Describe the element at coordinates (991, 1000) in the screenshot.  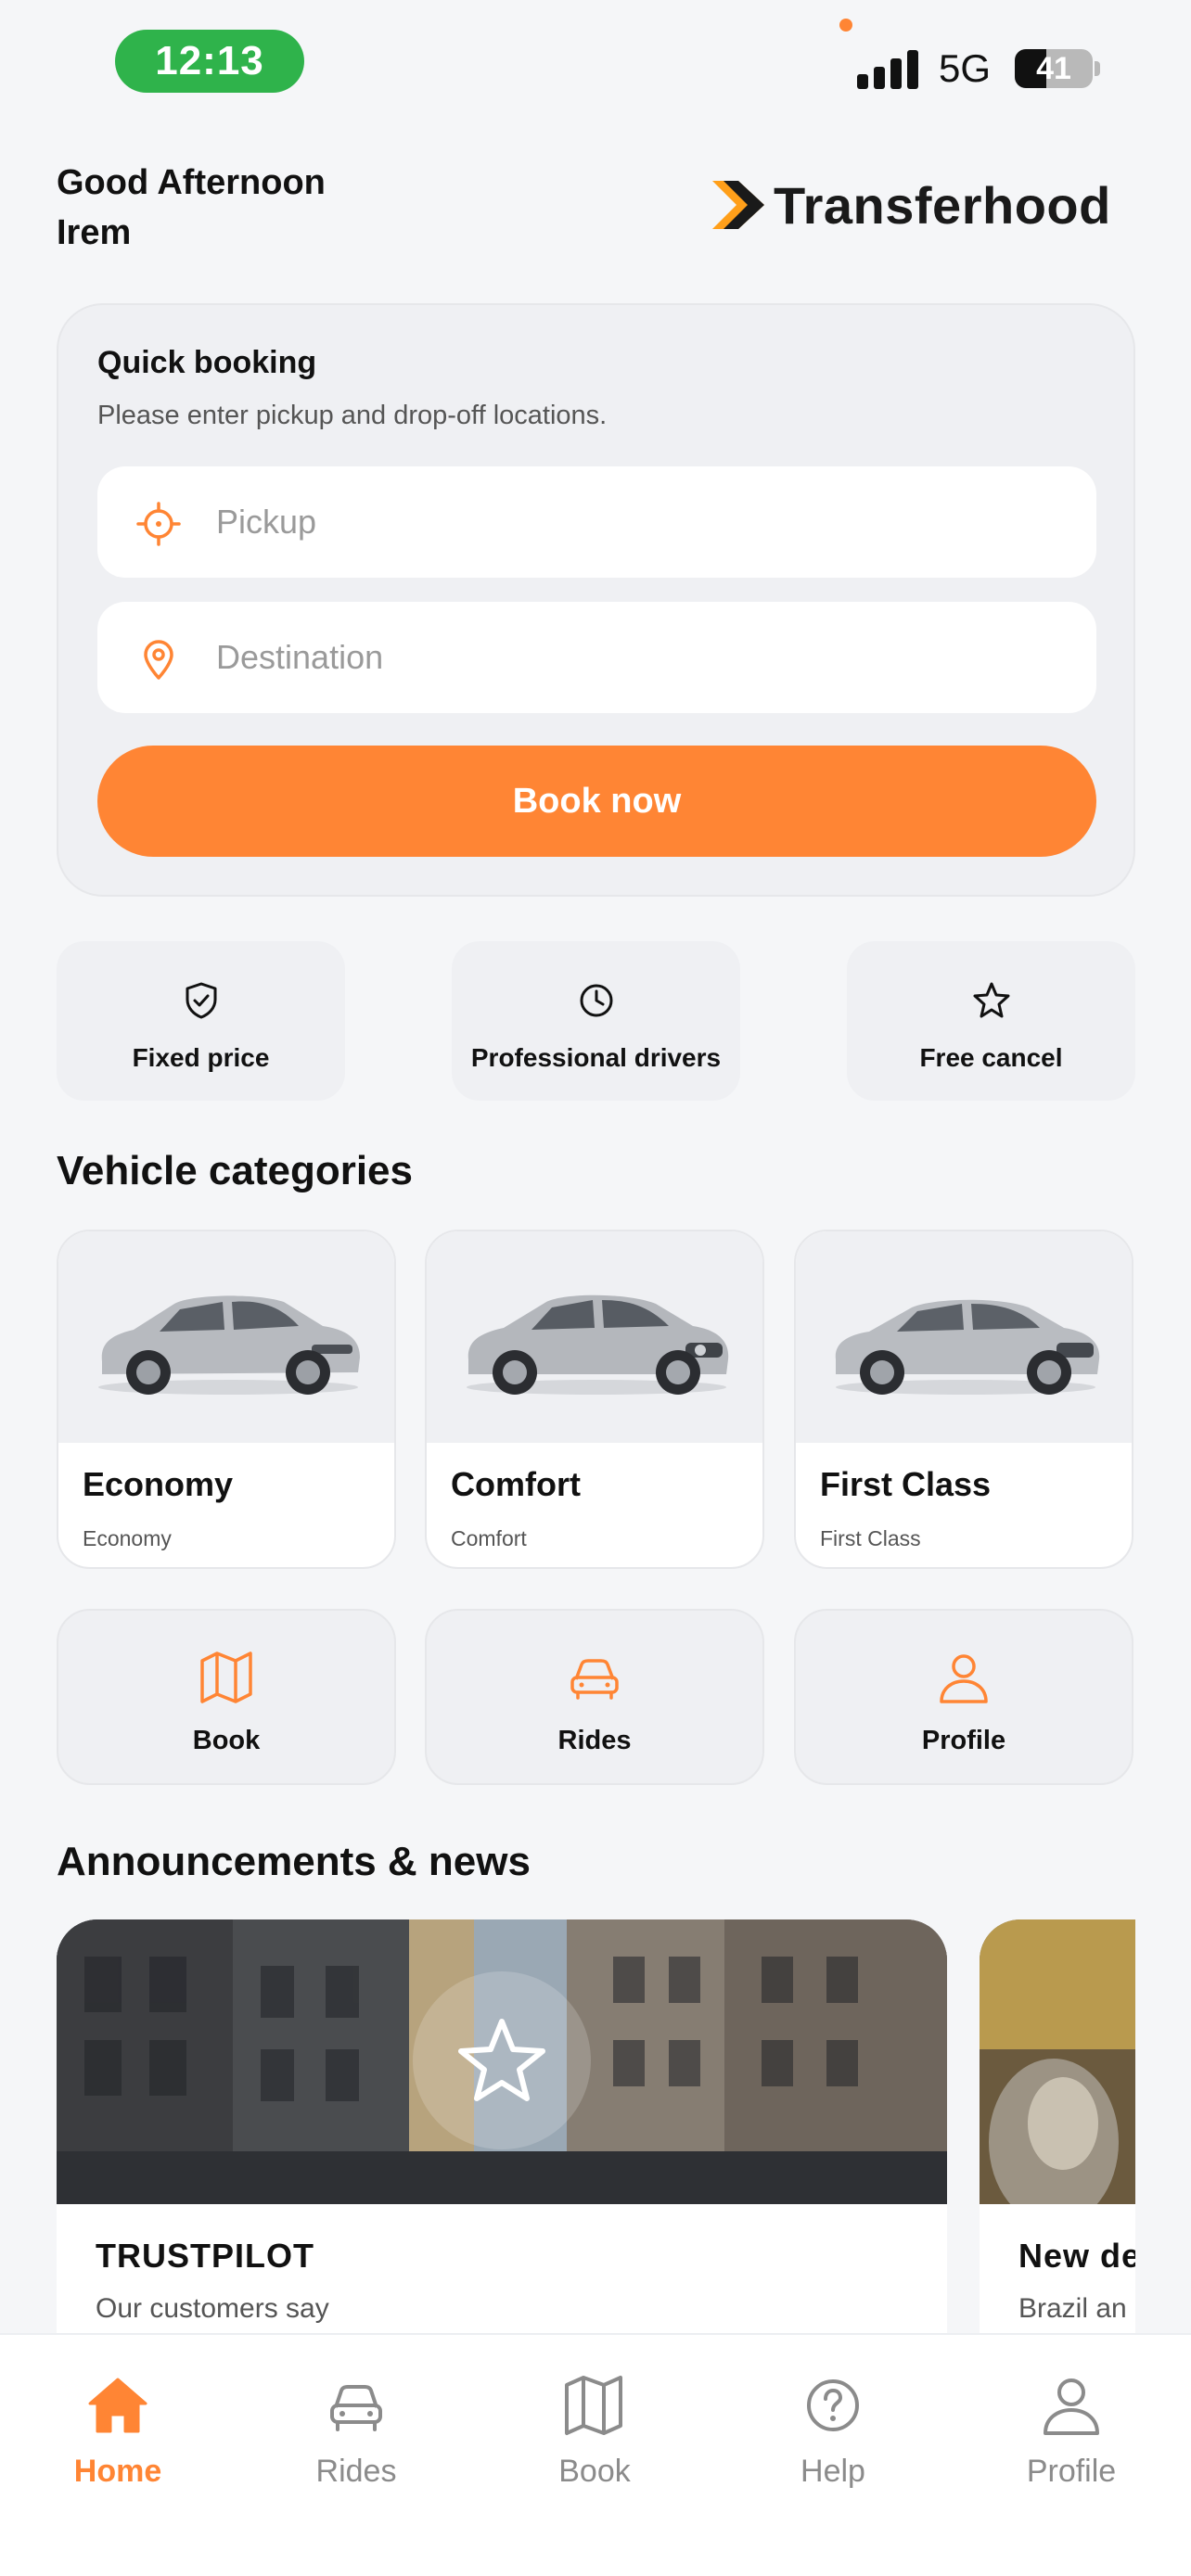
I see `star-icon` at that location.